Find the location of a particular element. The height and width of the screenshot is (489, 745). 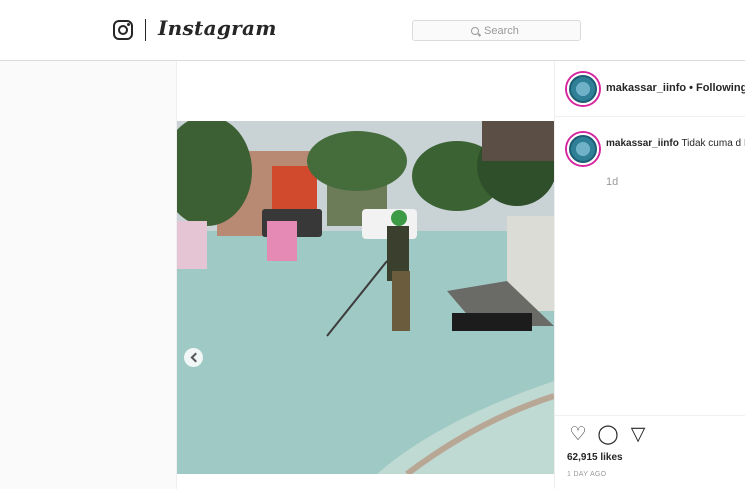

chevron-left-icon is located at coordinates (193, 357).